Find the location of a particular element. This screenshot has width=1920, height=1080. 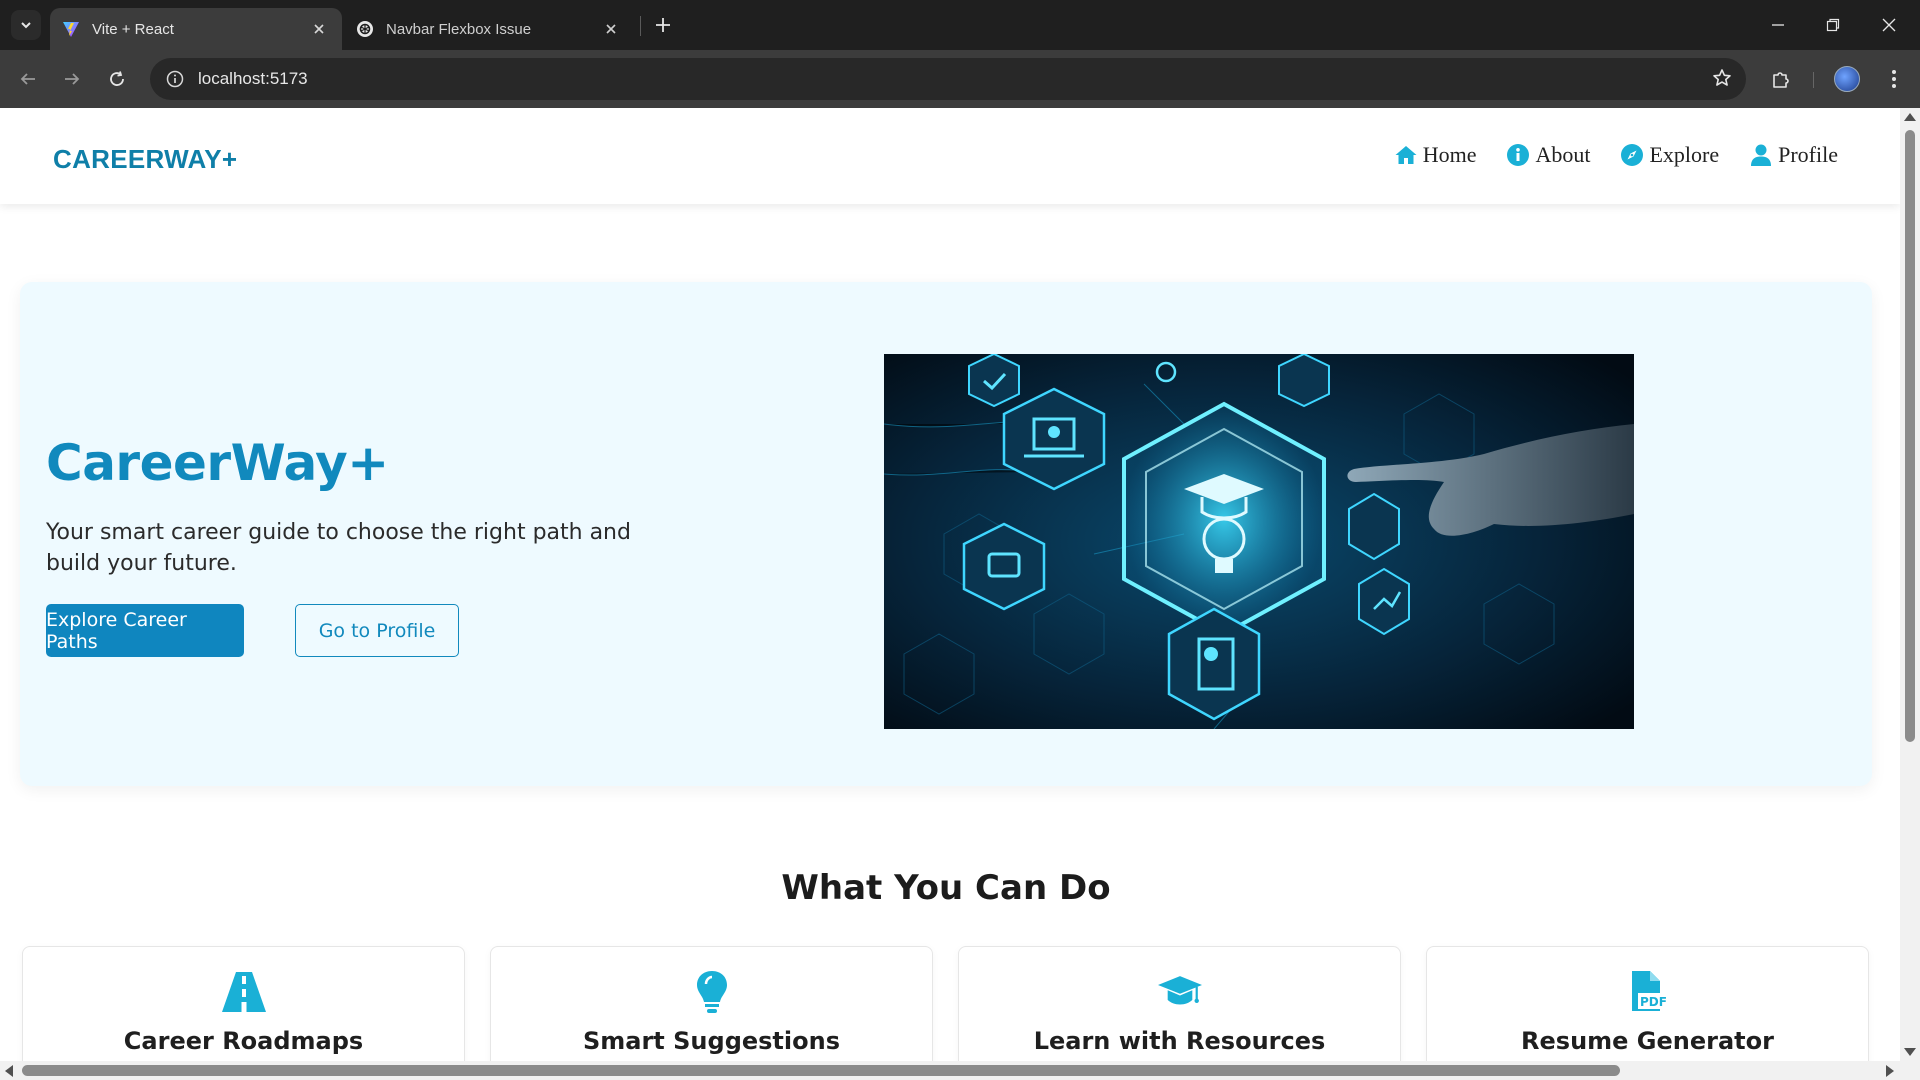

tab-navbar-flexbox-issue: Navbar Flexbox Issue is located at coordinates (489, 29).